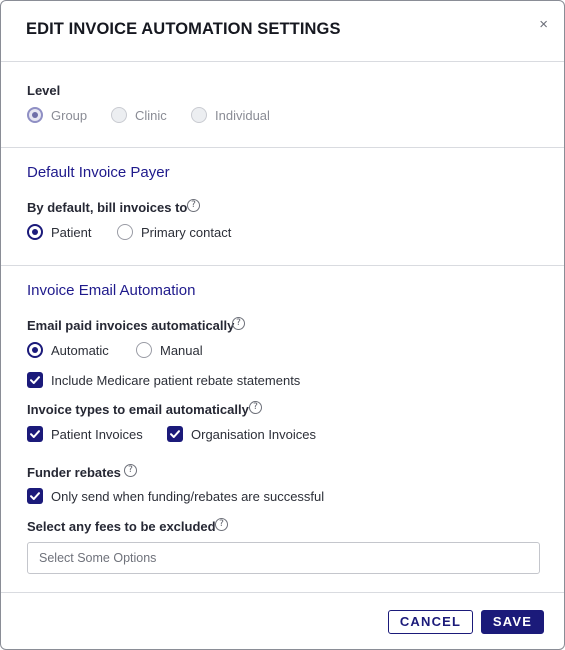 This screenshot has width=565, height=650. What do you see at coordinates (430, 622) in the screenshot?
I see `cancel-button: CANCEL` at bounding box center [430, 622].